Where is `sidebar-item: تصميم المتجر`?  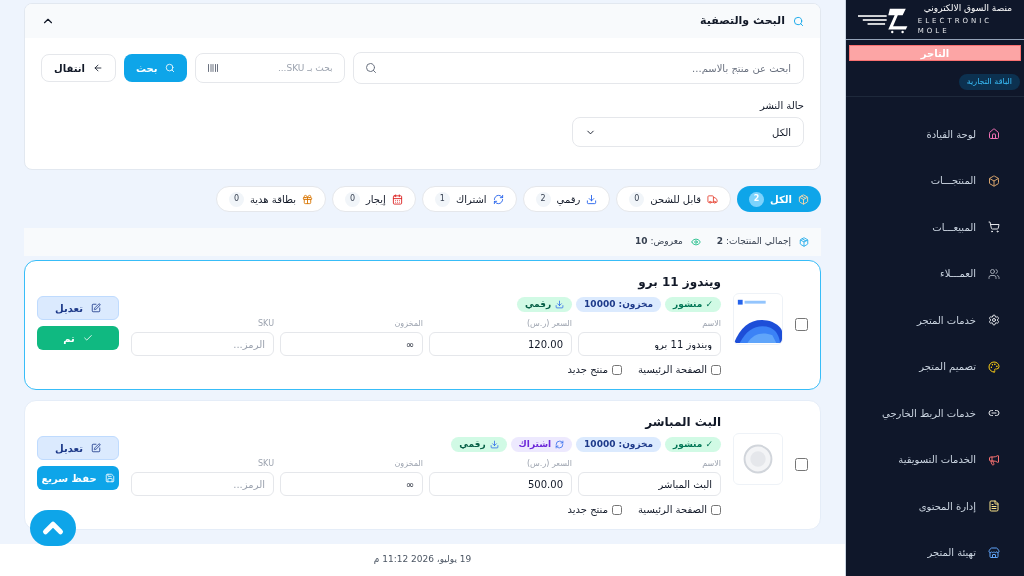 sidebar-item: تصميم المتجر is located at coordinates (935, 366).